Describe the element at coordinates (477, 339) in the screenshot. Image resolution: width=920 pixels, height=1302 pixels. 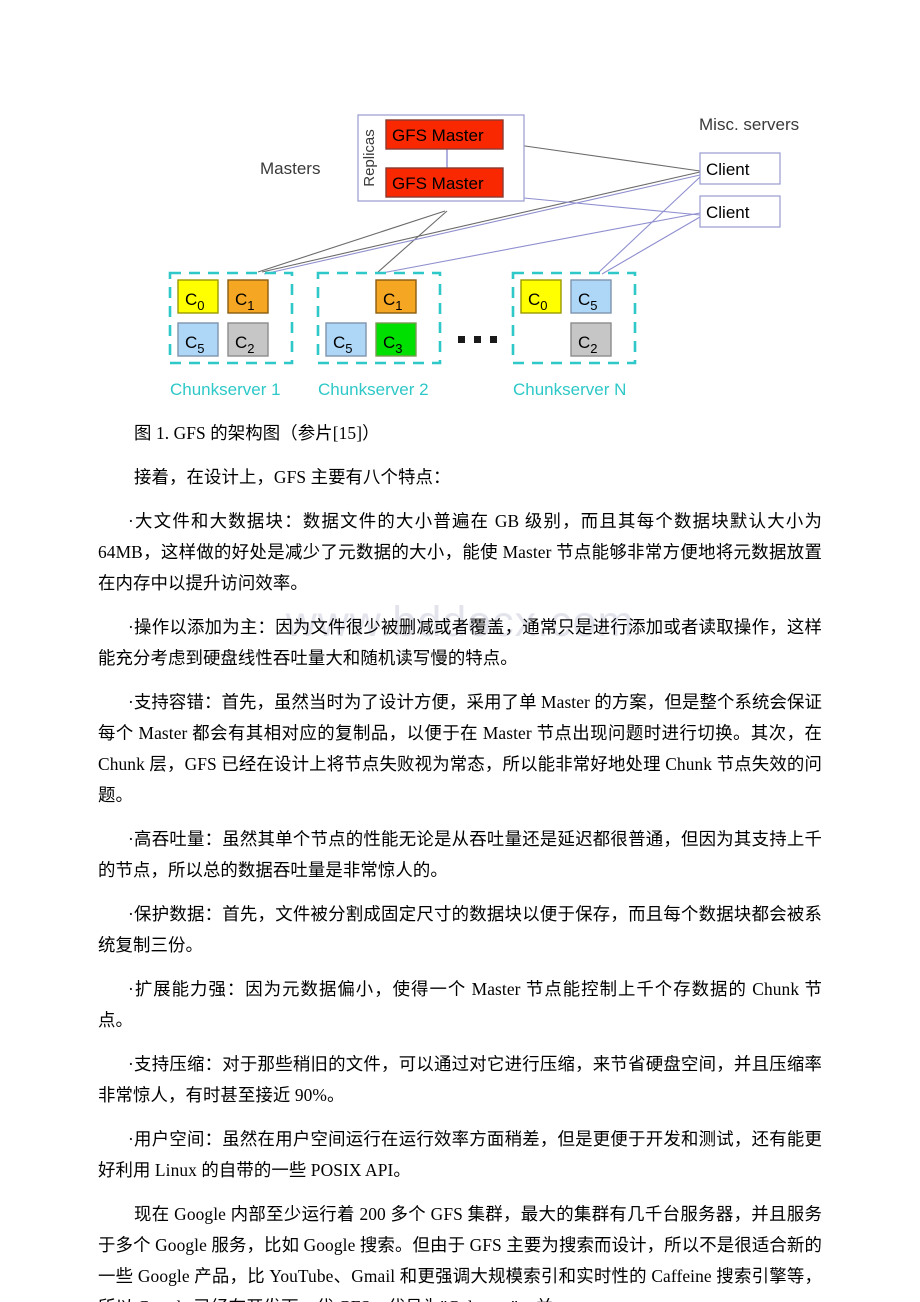
I see `ellipsis` at that location.